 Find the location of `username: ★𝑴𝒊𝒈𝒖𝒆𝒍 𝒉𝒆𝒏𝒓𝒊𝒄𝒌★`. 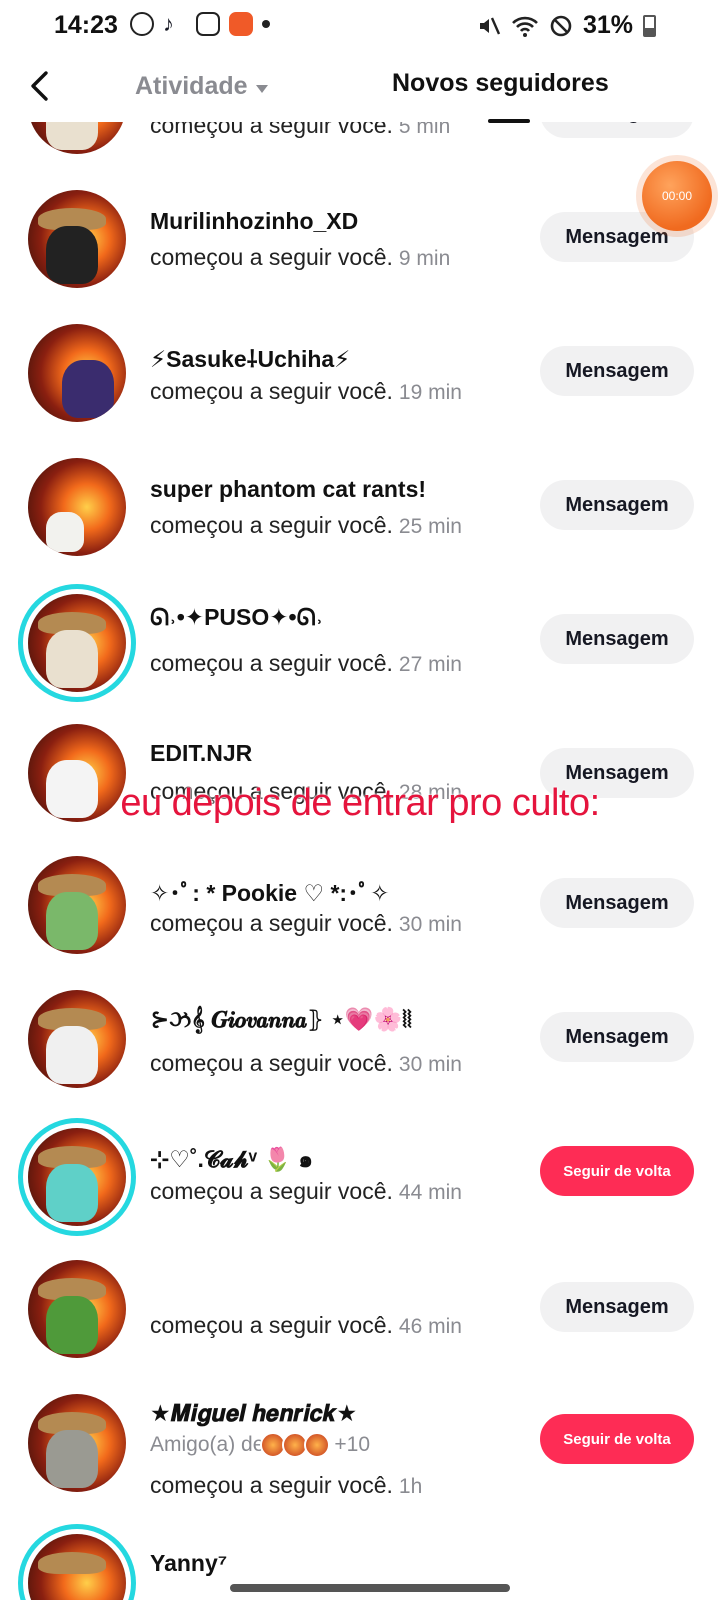

username: ★𝑴𝒊𝒈𝒖𝒆𝒍 𝒉𝒆𝒏𝒓𝒊𝒄𝒌★ is located at coordinates (253, 1413).